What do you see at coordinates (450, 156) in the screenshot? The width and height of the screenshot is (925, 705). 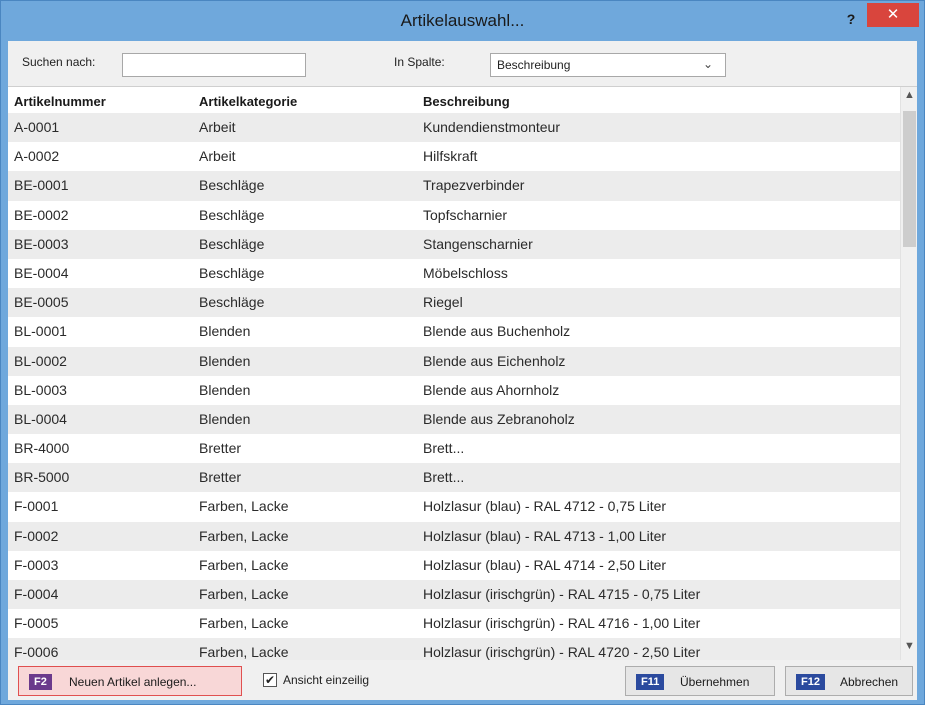 I see `cell-beschreibung: Hilfskraft` at bounding box center [450, 156].